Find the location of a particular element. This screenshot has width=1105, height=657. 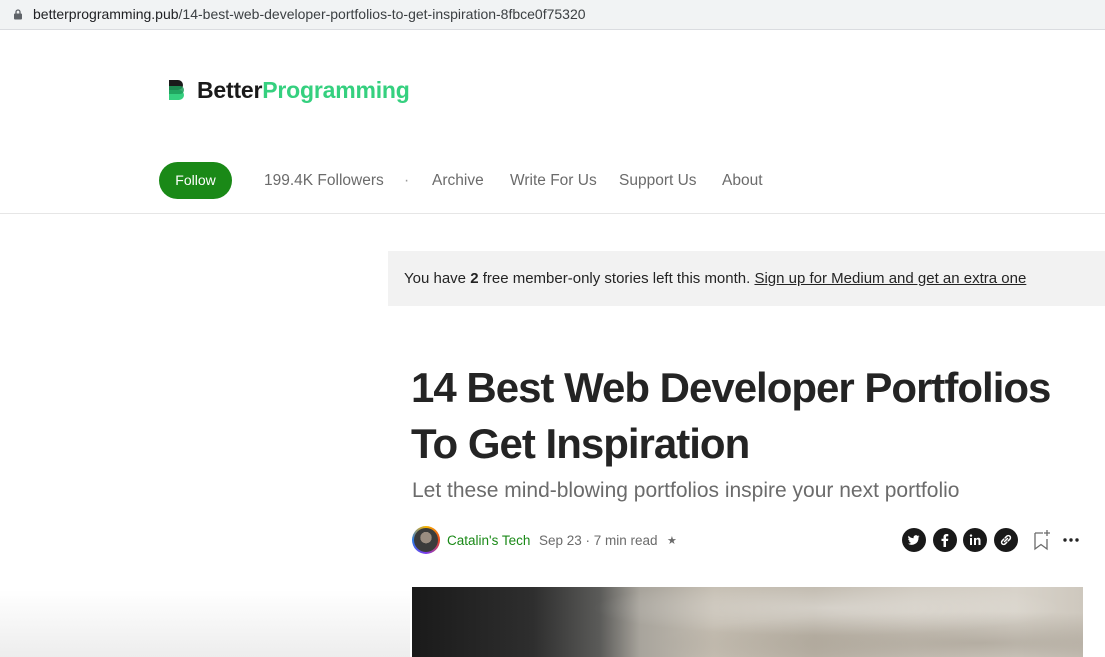

author-name-link: Catalin's Tech is located at coordinates (488, 541).